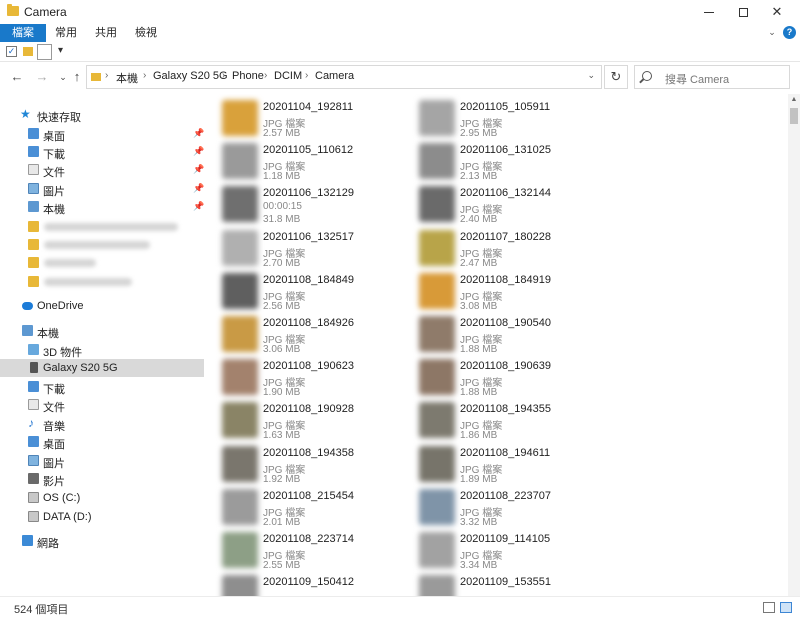  I want to click on sidebar-item-quick-access: ★ 快速存取, so click(102, 115).